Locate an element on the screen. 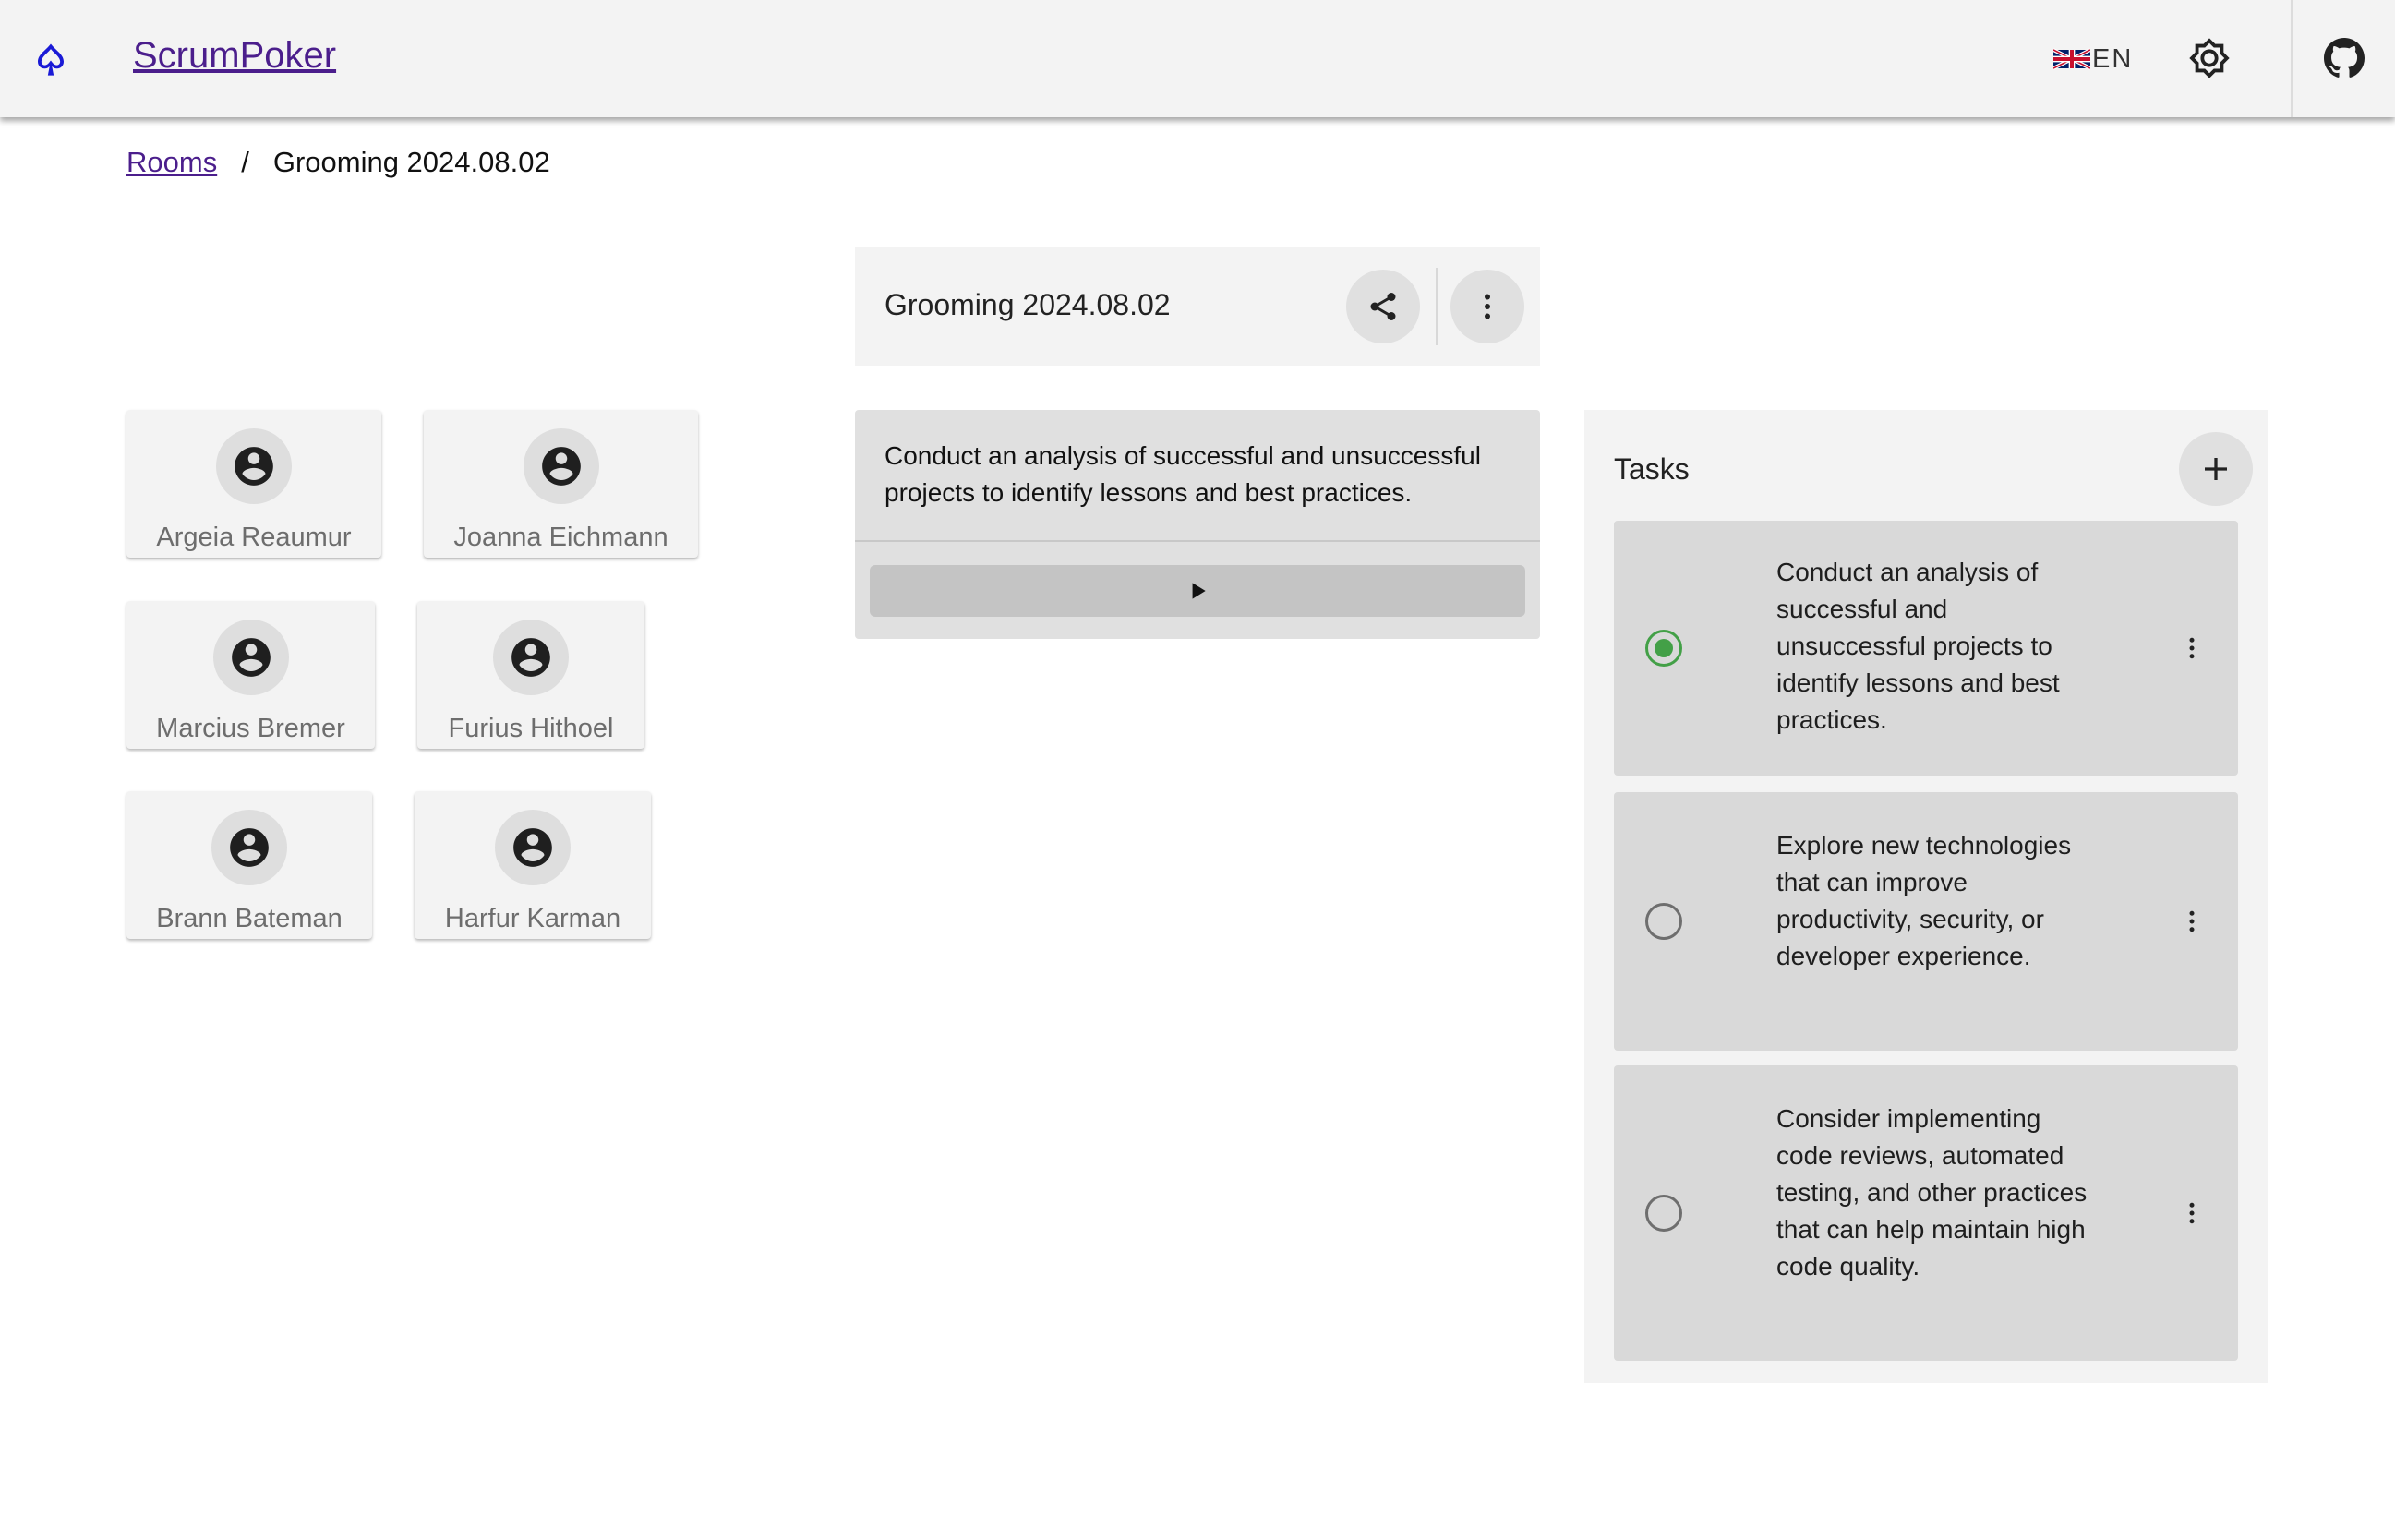  participant-name: Brann Bateman is located at coordinates (249, 918).